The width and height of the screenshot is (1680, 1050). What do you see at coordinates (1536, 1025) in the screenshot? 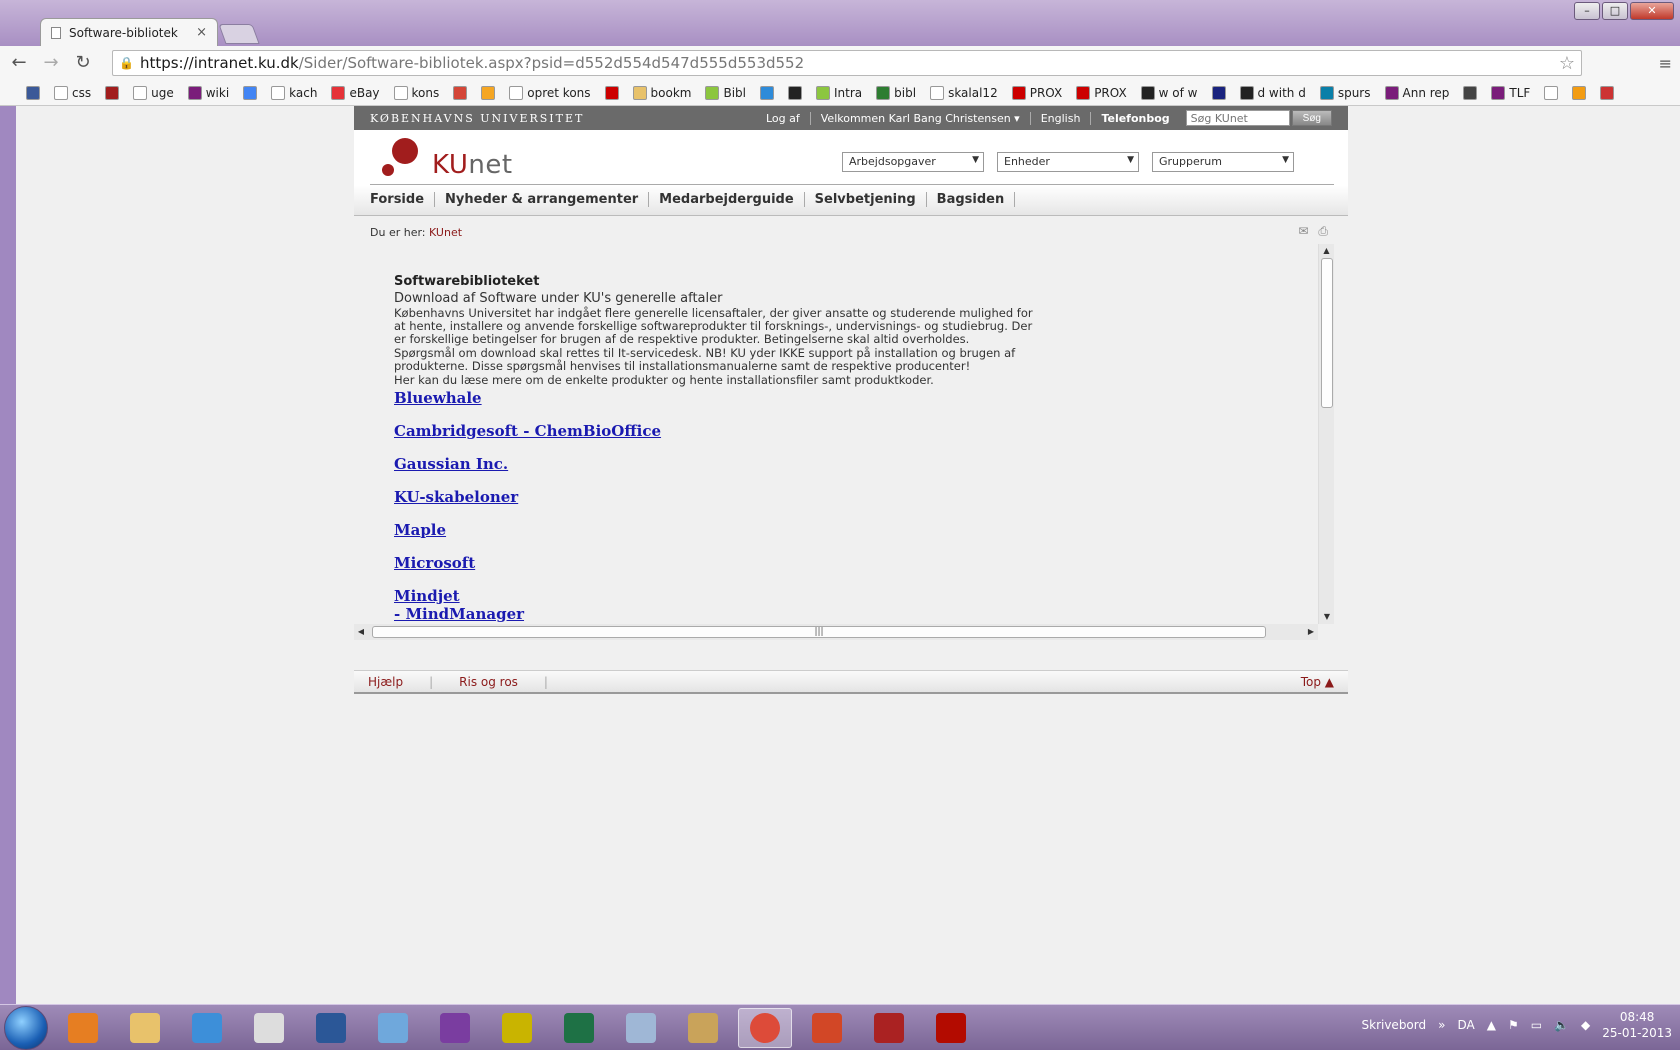
I see `network-icon: ▭` at bounding box center [1536, 1025].